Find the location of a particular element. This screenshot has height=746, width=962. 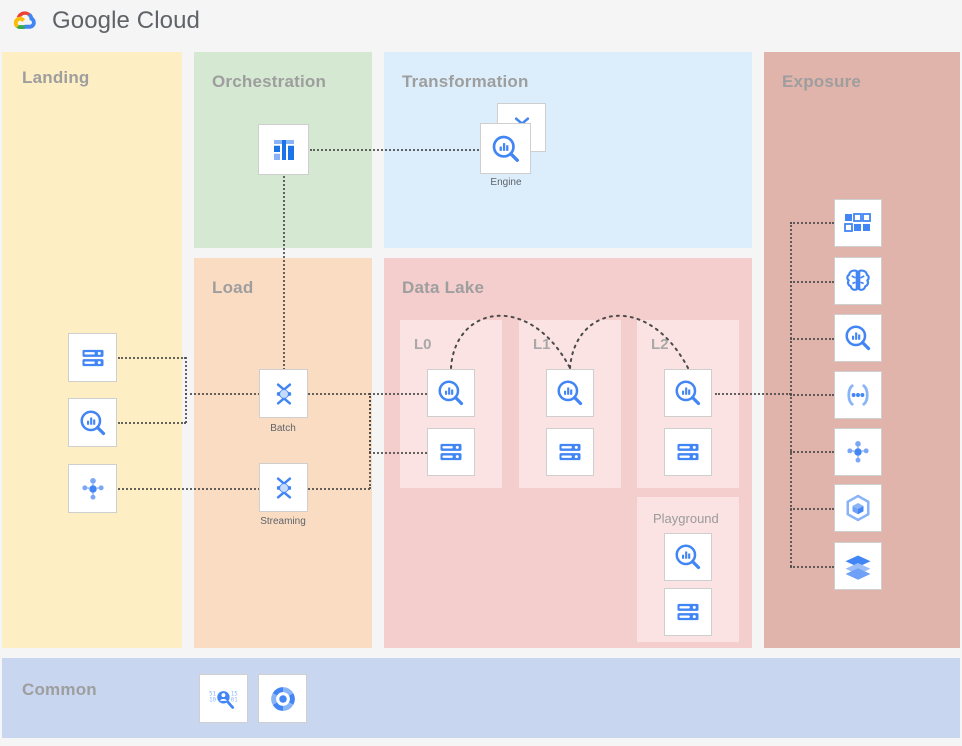

connector-l2-to-exposure is located at coordinates (753, 394).